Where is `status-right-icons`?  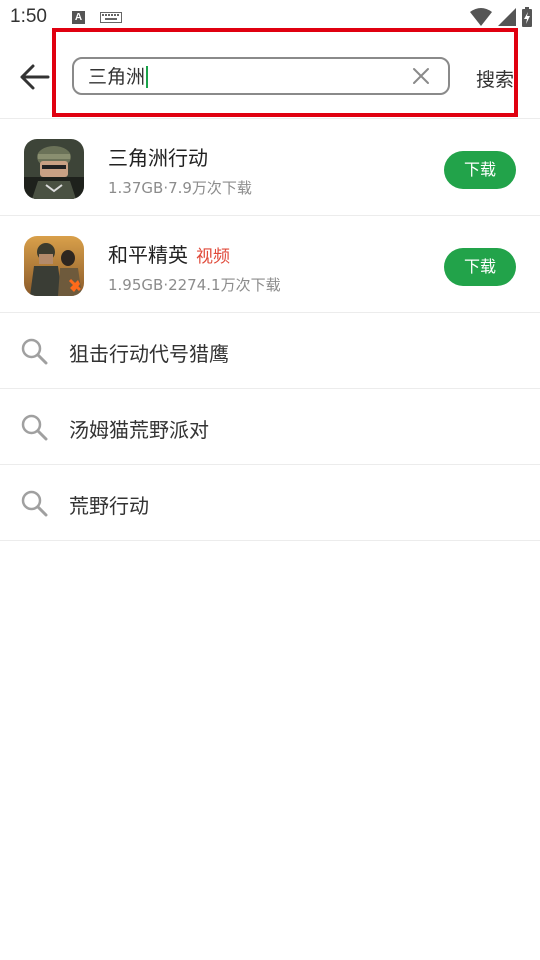
status-right-icons is located at coordinates (501, 17).